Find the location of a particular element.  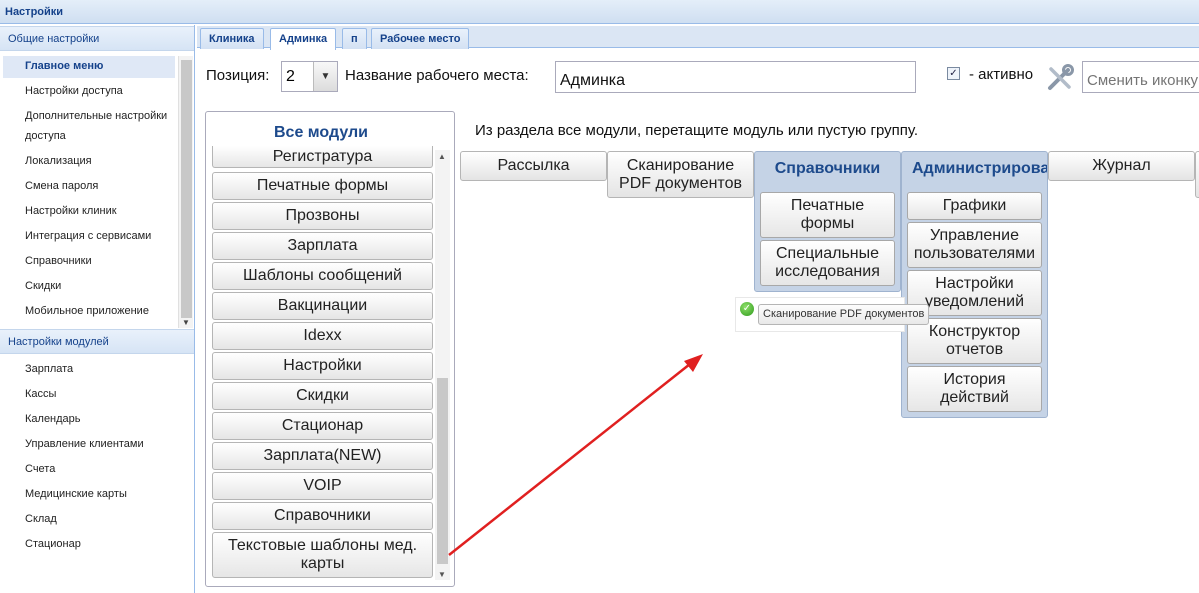

red-arrow-annotation is located at coordinates (575, 455).